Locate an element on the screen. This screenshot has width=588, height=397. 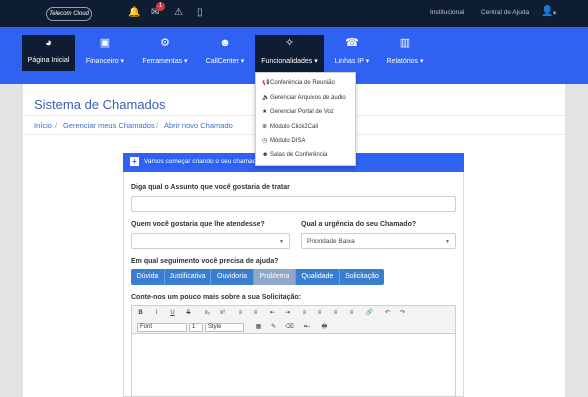
eraser-icon: ⌫ is located at coordinates (289, 327).